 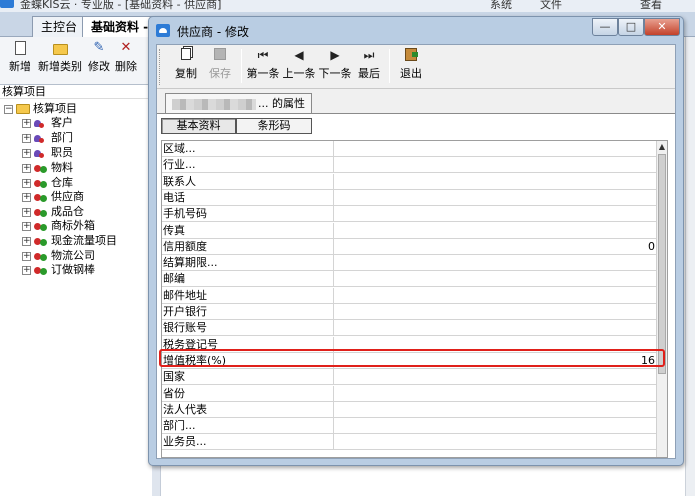 I want to click on first-record-label: 第一条, so click(x=263, y=73).